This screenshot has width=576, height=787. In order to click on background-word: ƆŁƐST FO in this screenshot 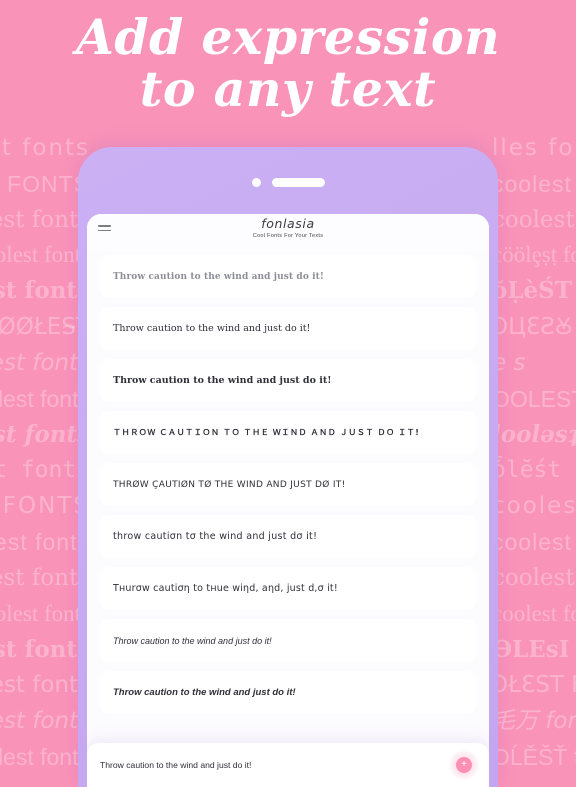, I will do `click(534, 685)`.